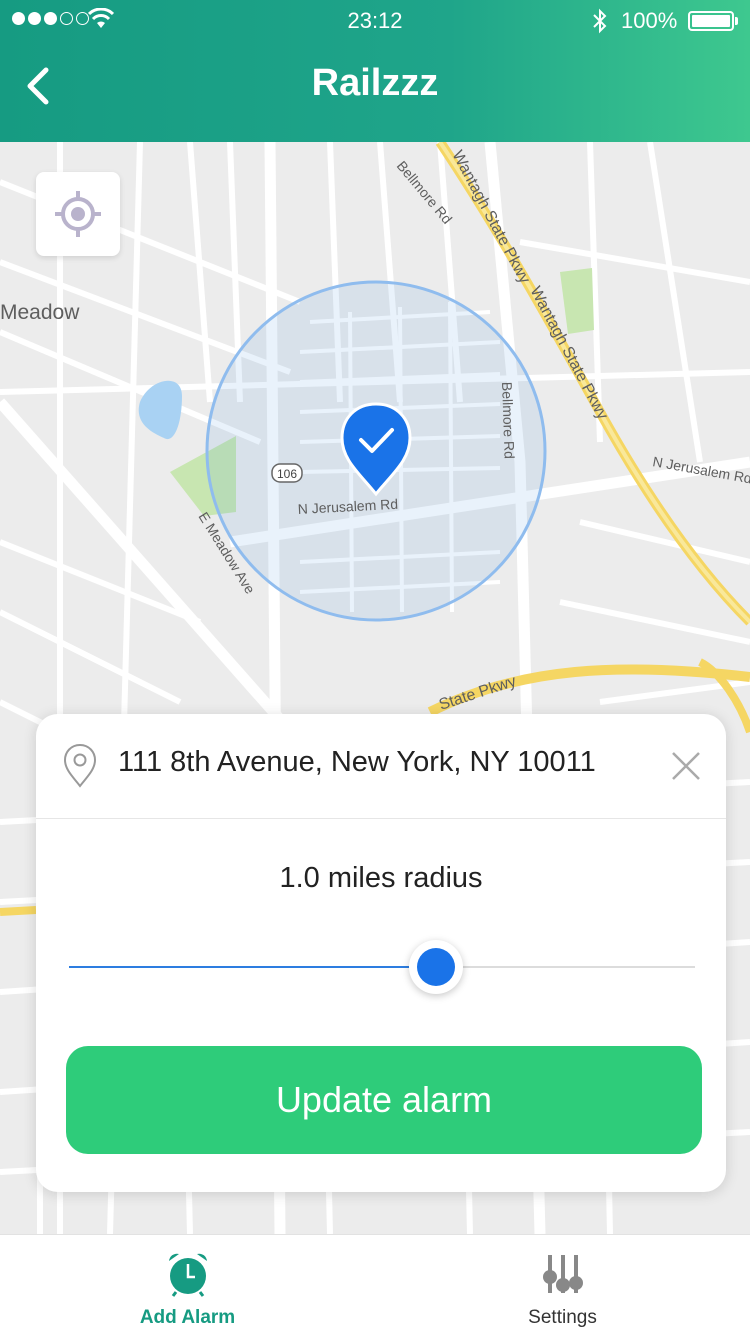 The image size is (750, 1335). Describe the element at coordinates (384, 1100) in the screenshot. I see `update-alarm-button: Update alarm` at that location.